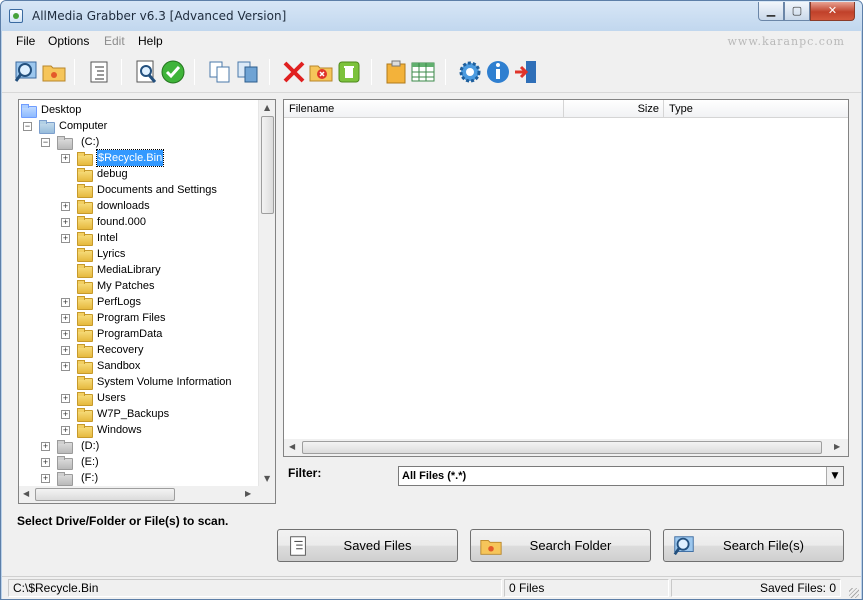 The width and height of the screenshot is (863, 600). I want to click on search-folder-button: Search Folder, so click(560, 545).